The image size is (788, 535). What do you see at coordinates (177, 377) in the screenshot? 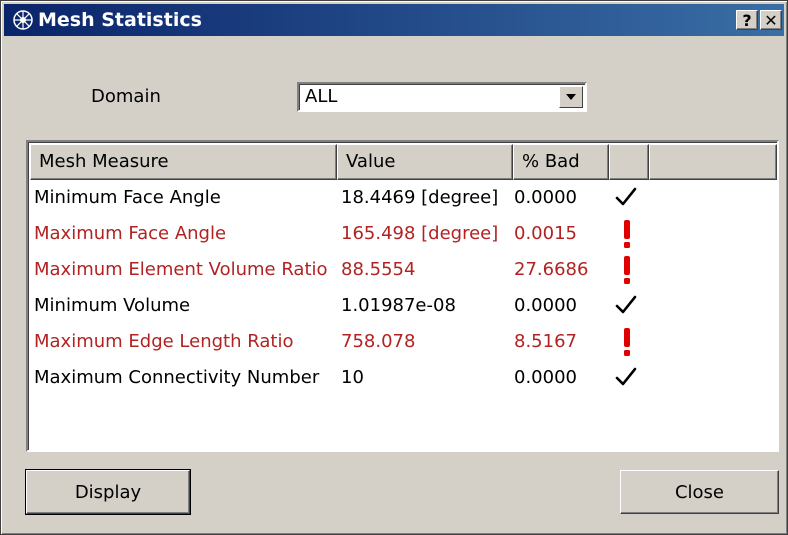
I see `measure-cell: Maximum Connectivity Number` at bounding box center [177, 377].